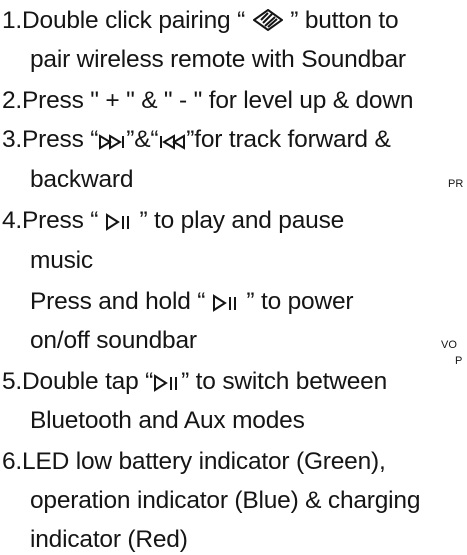  I want to click on side-label-vo: VO, so click(449, 345).